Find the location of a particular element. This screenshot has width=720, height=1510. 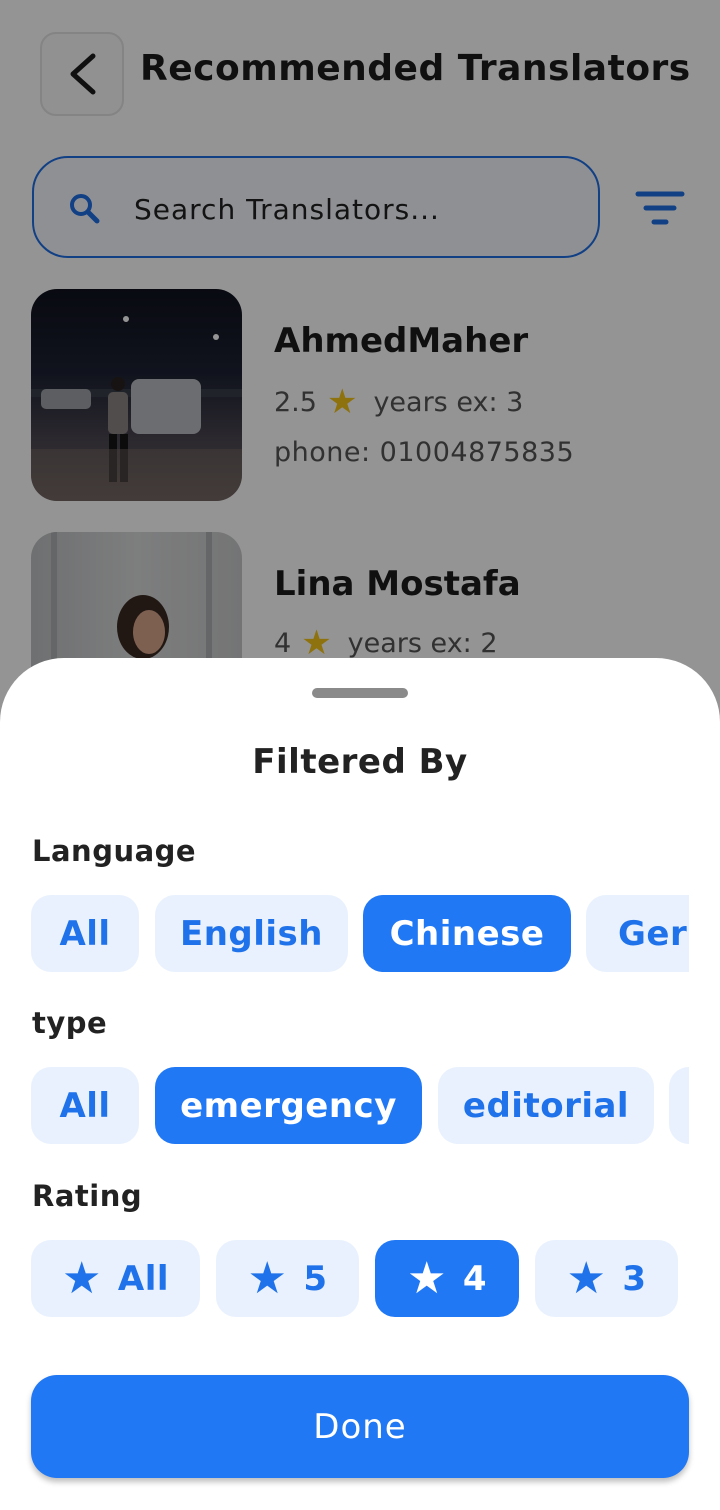

language-chip-english: English is located at coordinates (251, 933).